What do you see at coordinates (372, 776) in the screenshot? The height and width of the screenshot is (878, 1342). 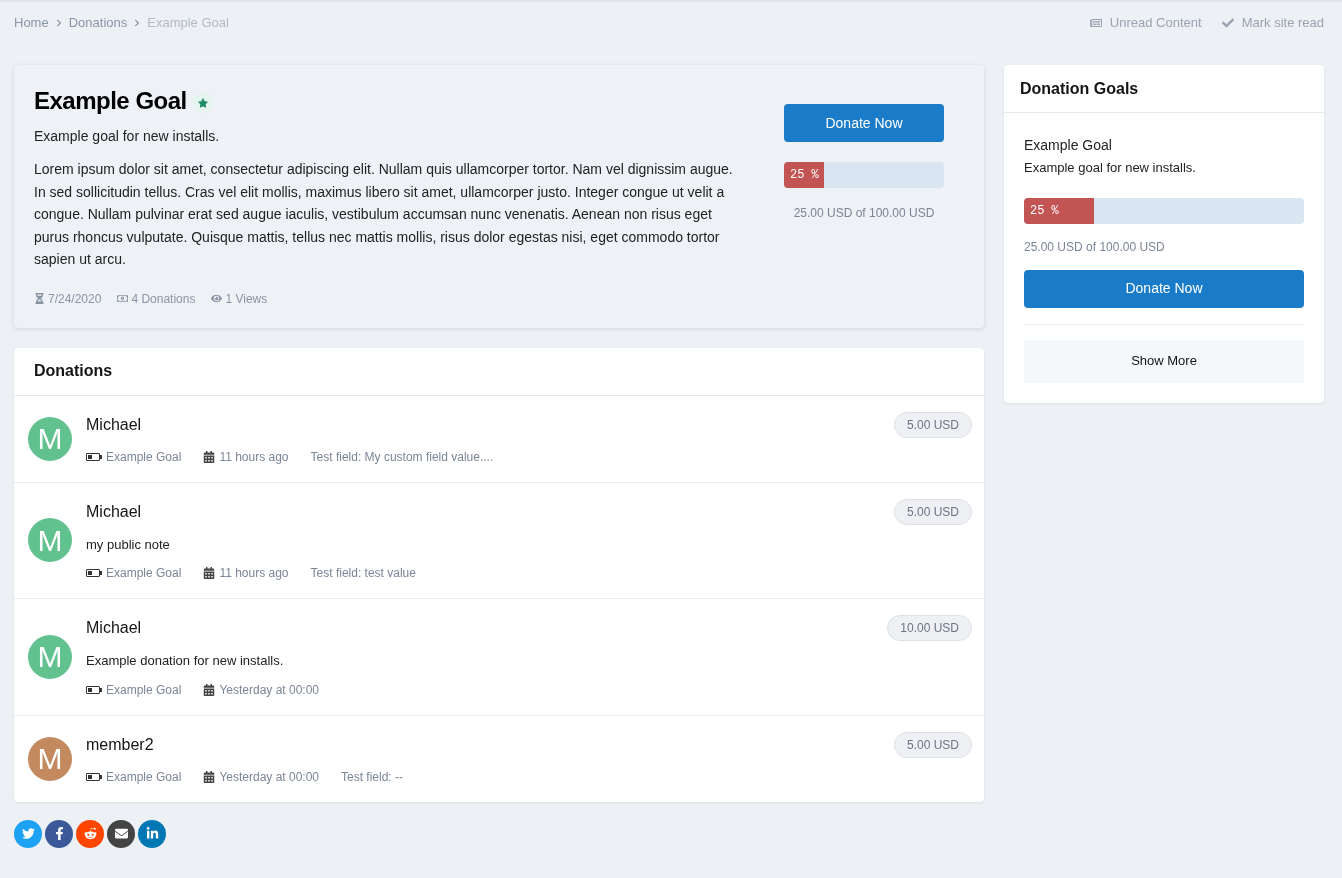 I see `custom-field: Test field: --` at bounding box center [372, 776].